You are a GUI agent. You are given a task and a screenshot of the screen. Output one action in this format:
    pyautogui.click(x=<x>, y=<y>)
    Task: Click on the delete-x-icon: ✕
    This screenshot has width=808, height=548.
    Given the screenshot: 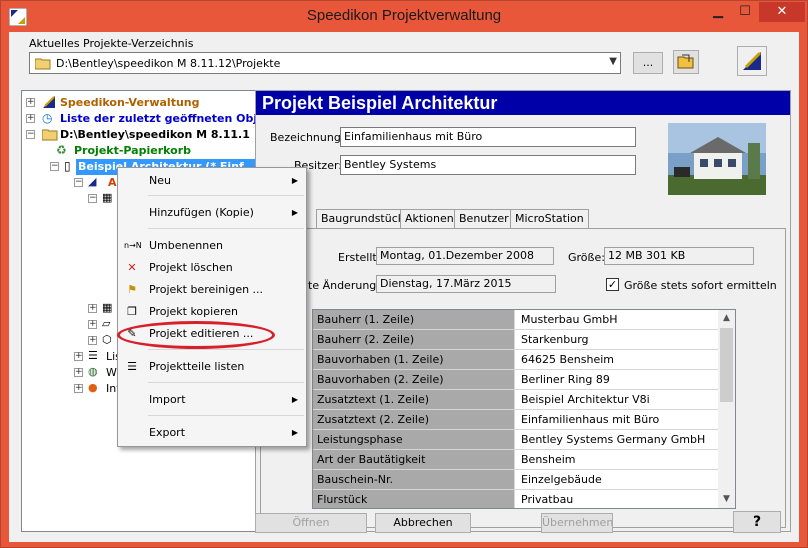 What is the action you would take?
    pyautogui.click(x=132, y=267)
    